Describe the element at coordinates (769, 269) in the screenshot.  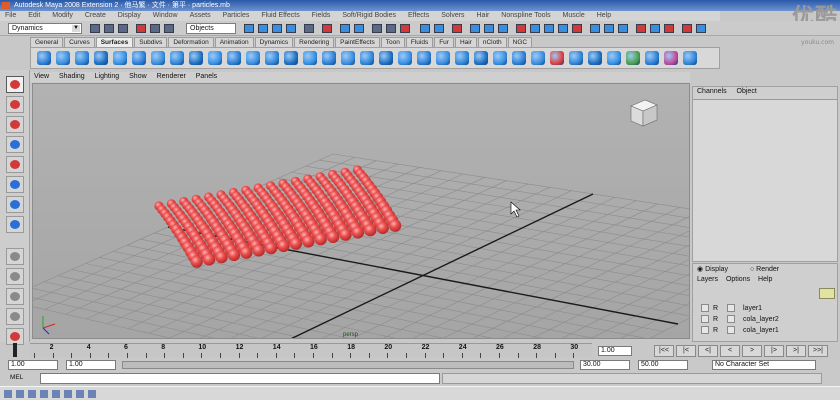
I see `render-radio: ○ Render` at that location.